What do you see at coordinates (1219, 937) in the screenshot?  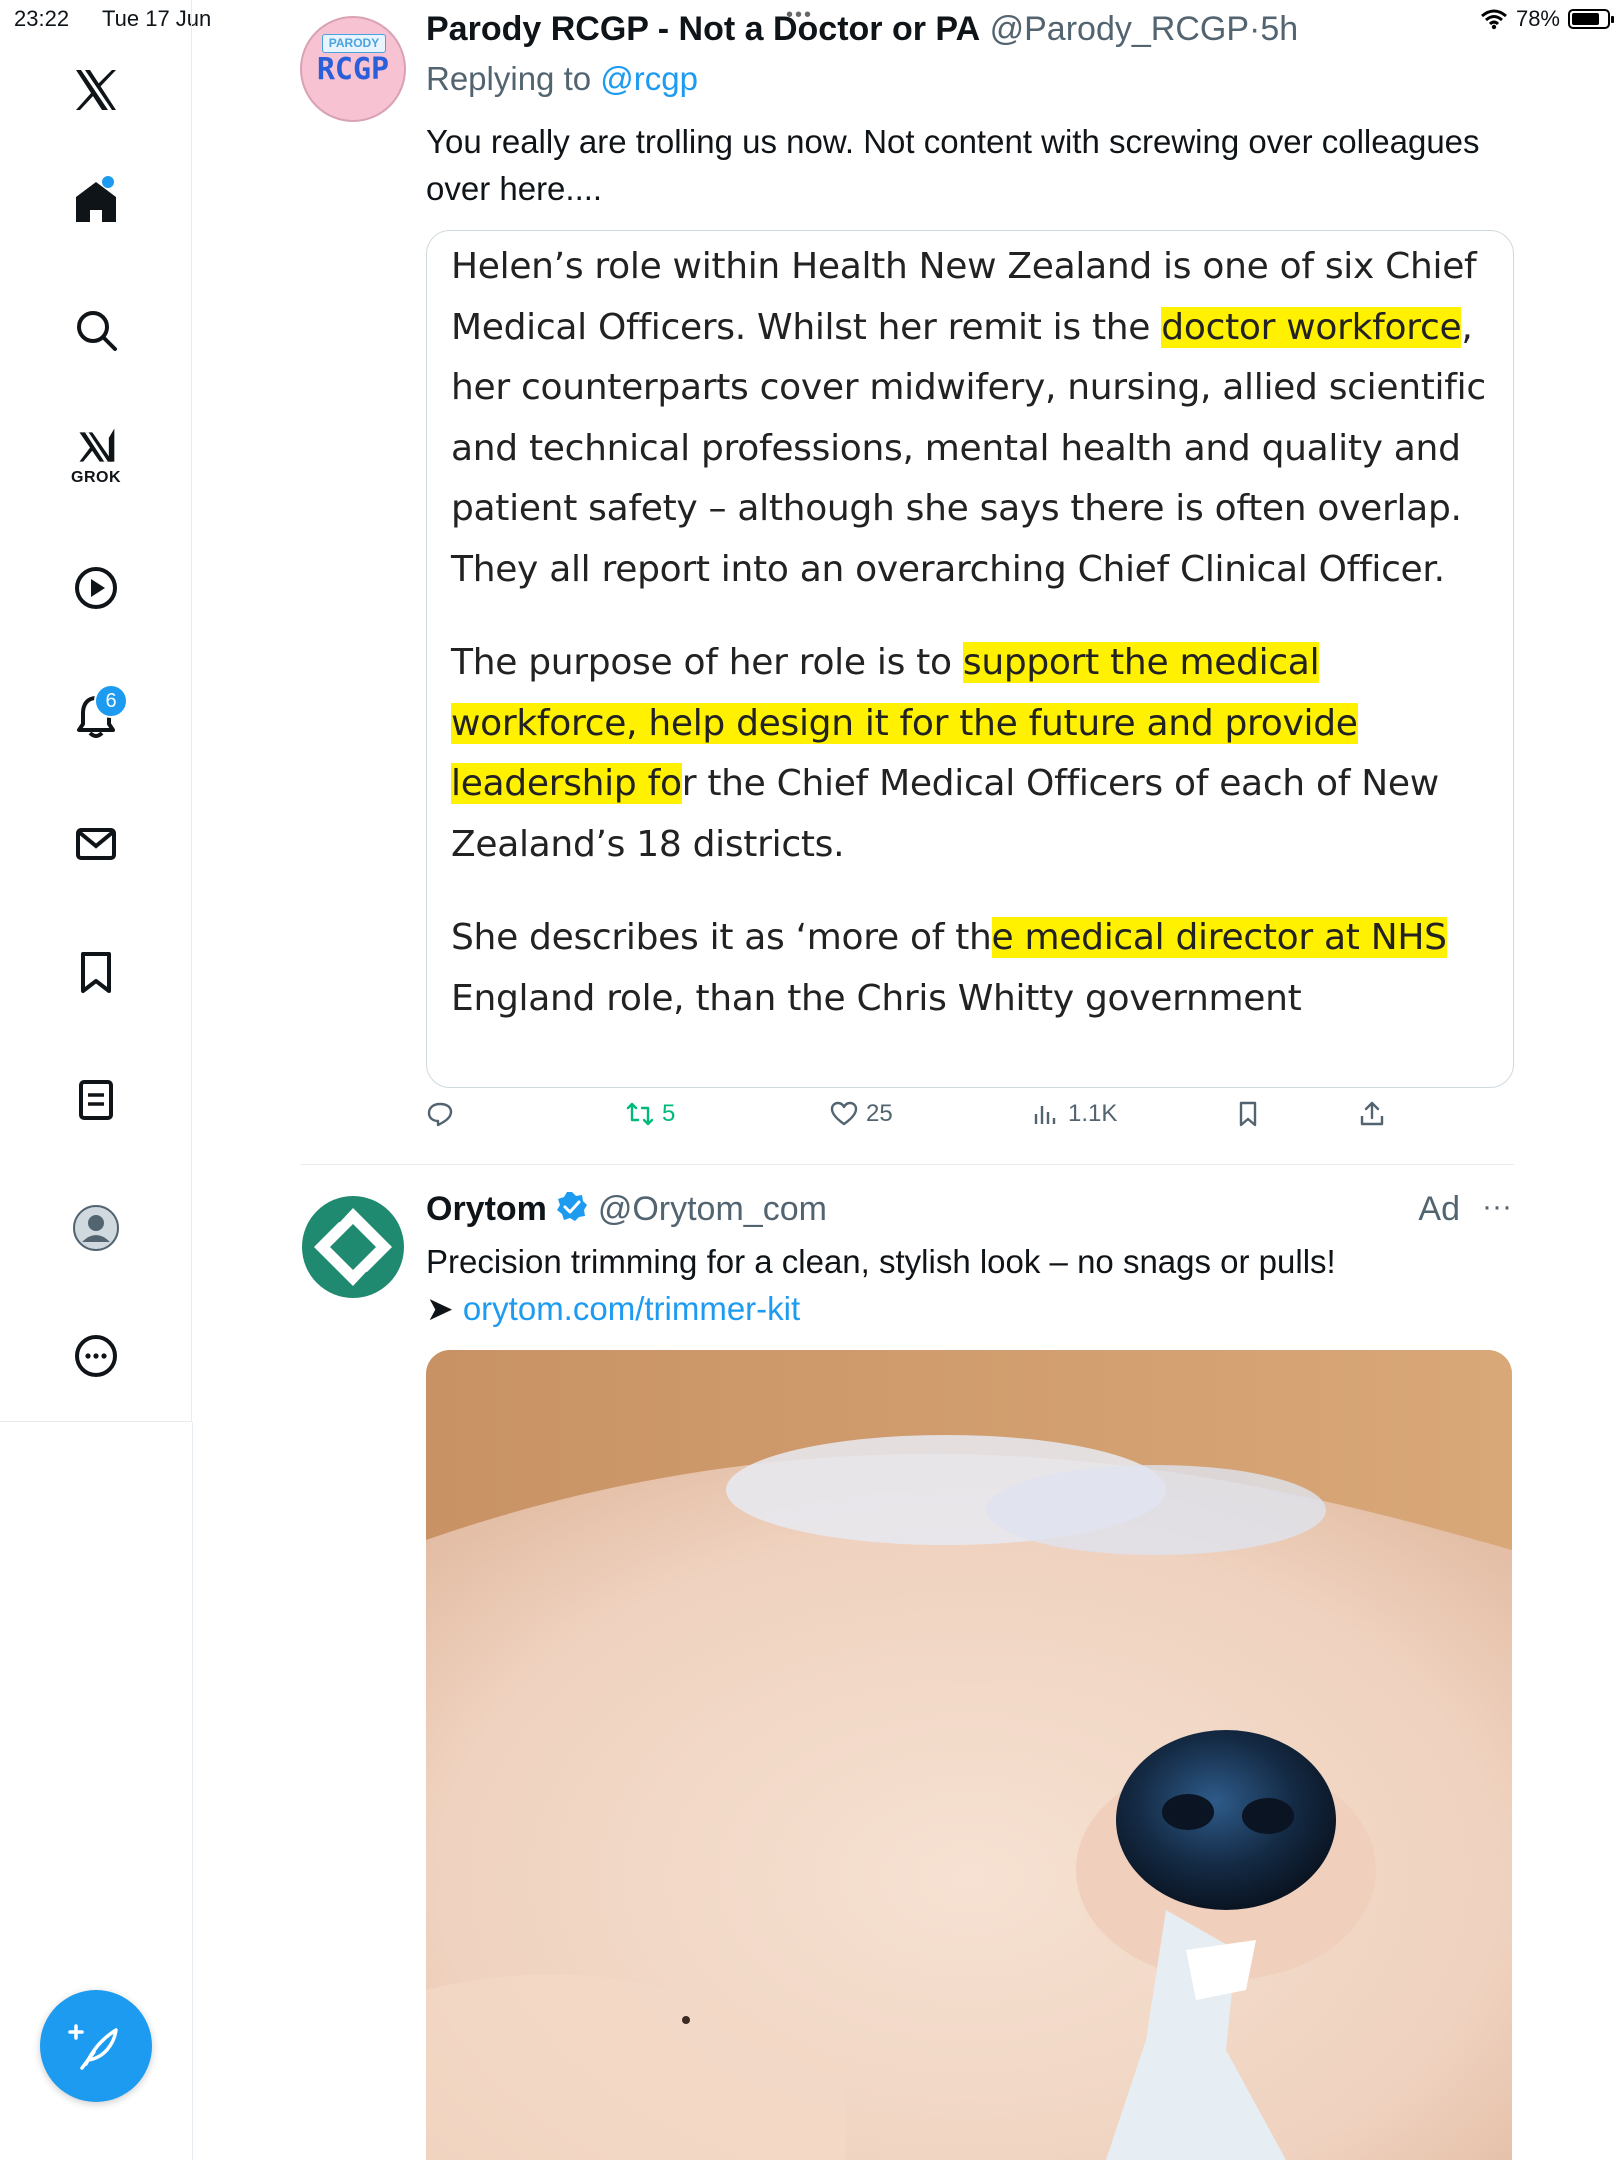 I see `highlight: e medical director at NHS` at bounding box center [1219, 937].